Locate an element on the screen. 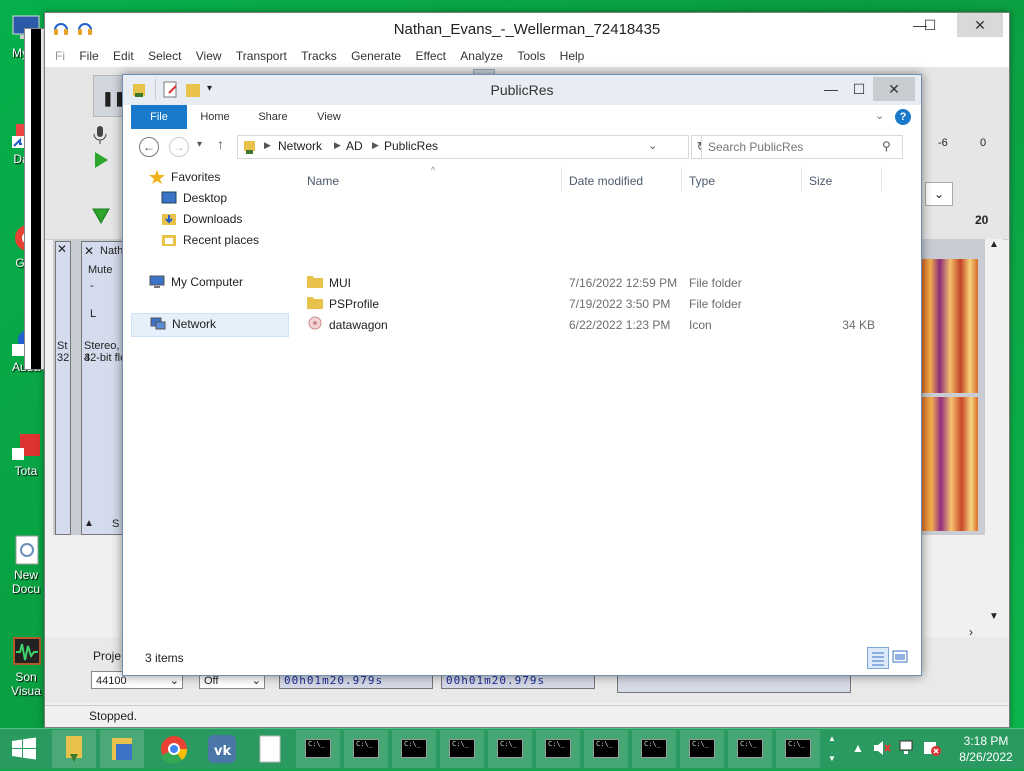 This screenshot has width=1024, height=771. system-clock: 3:18 PM 8/26/2022 is located at coordinates (986, 749).